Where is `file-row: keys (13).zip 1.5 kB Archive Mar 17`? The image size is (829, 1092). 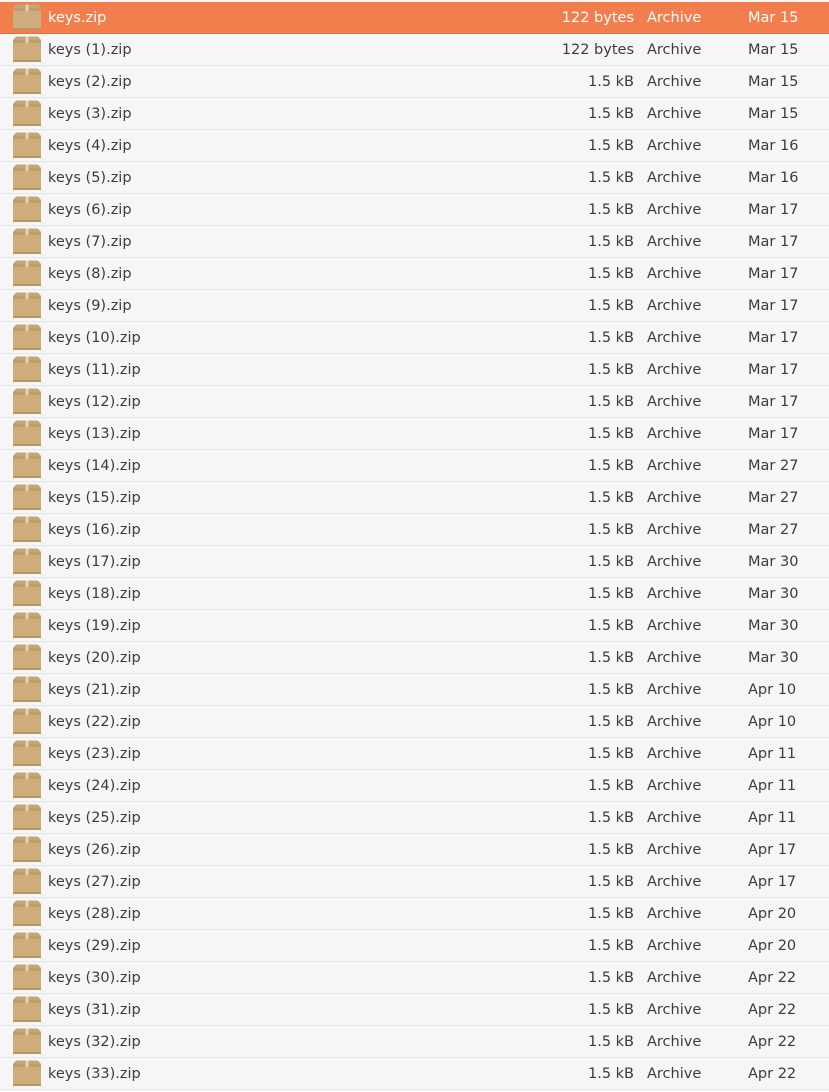
file-row: keys (13).zip 1.5 kB Archive Mar 17 is located at coordinates (414, 434).